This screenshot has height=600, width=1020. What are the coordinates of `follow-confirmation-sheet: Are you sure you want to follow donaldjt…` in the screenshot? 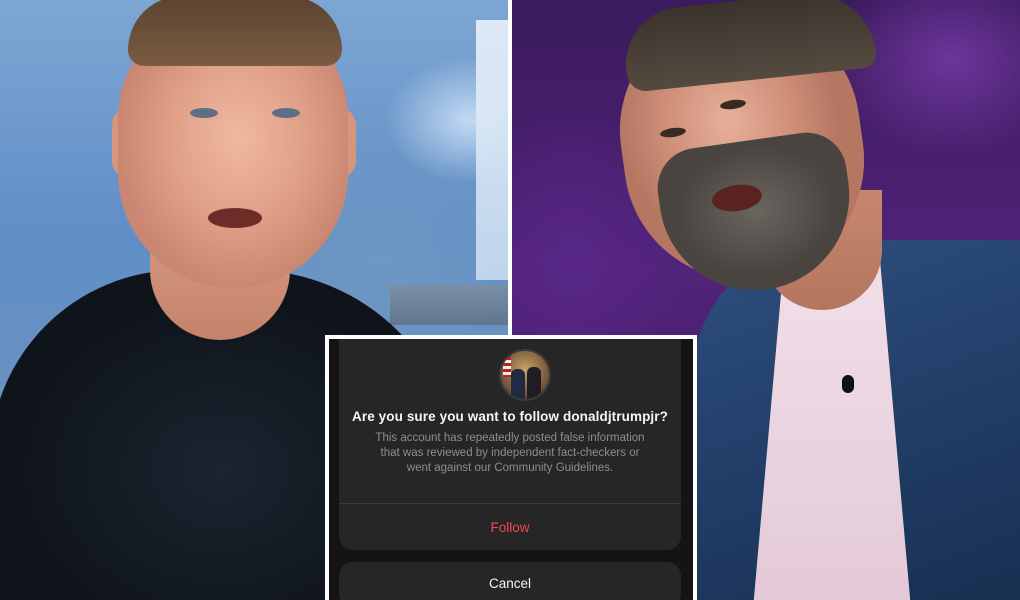 It's located at (510, 444).